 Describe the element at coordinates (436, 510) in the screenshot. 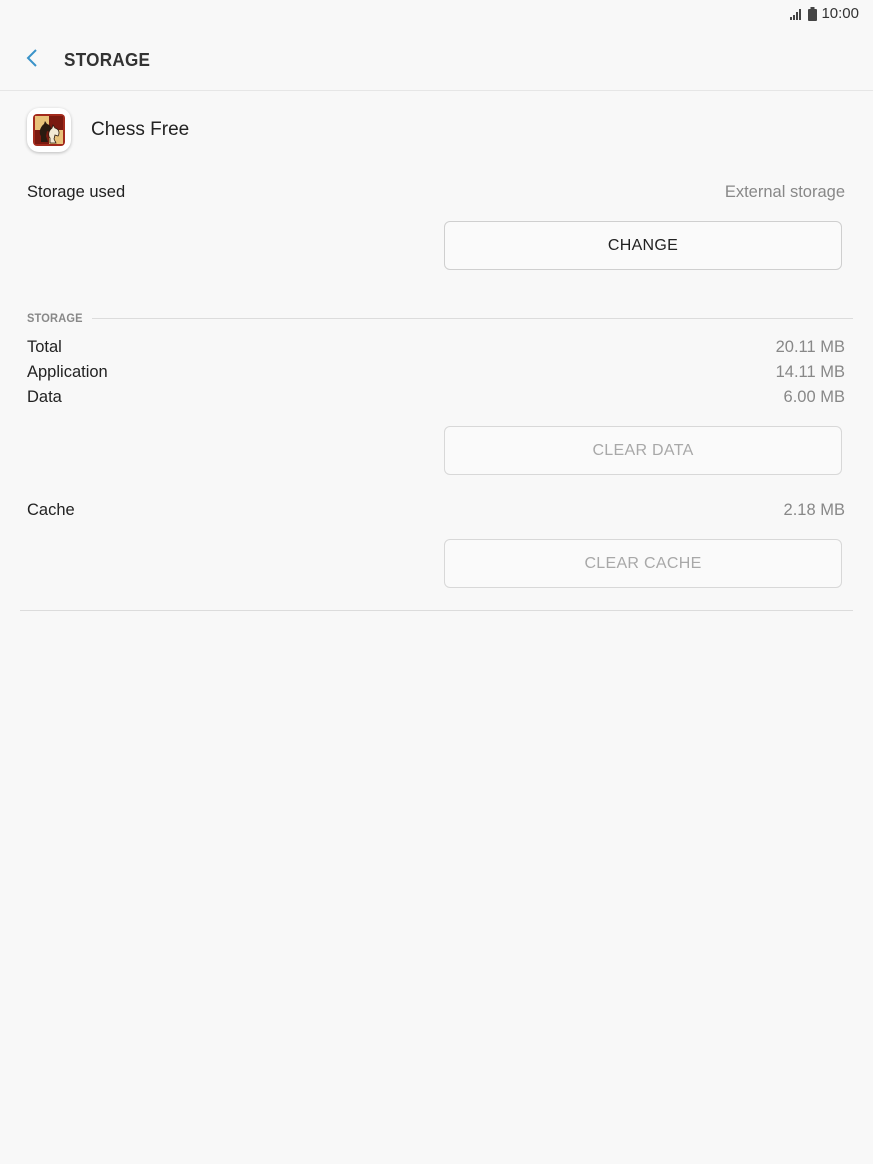

I see `cache-row: Cache 2.18 MB` at that location.